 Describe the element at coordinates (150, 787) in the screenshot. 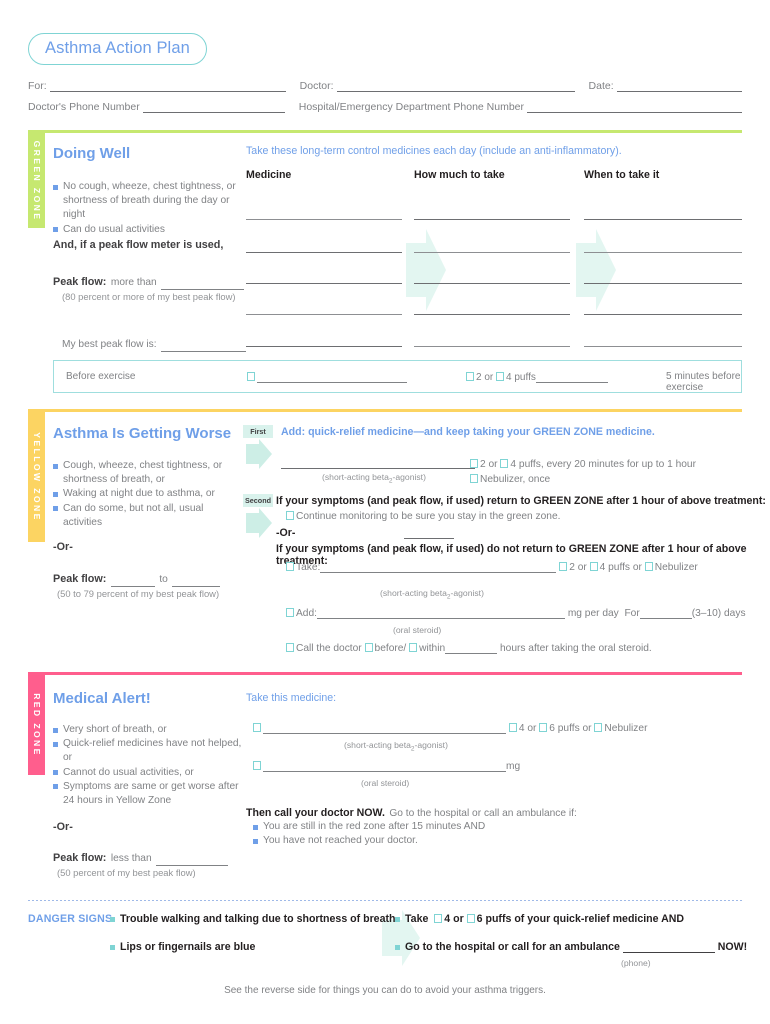

I see `list-item: Symptoms are same or get worse after` at that location.